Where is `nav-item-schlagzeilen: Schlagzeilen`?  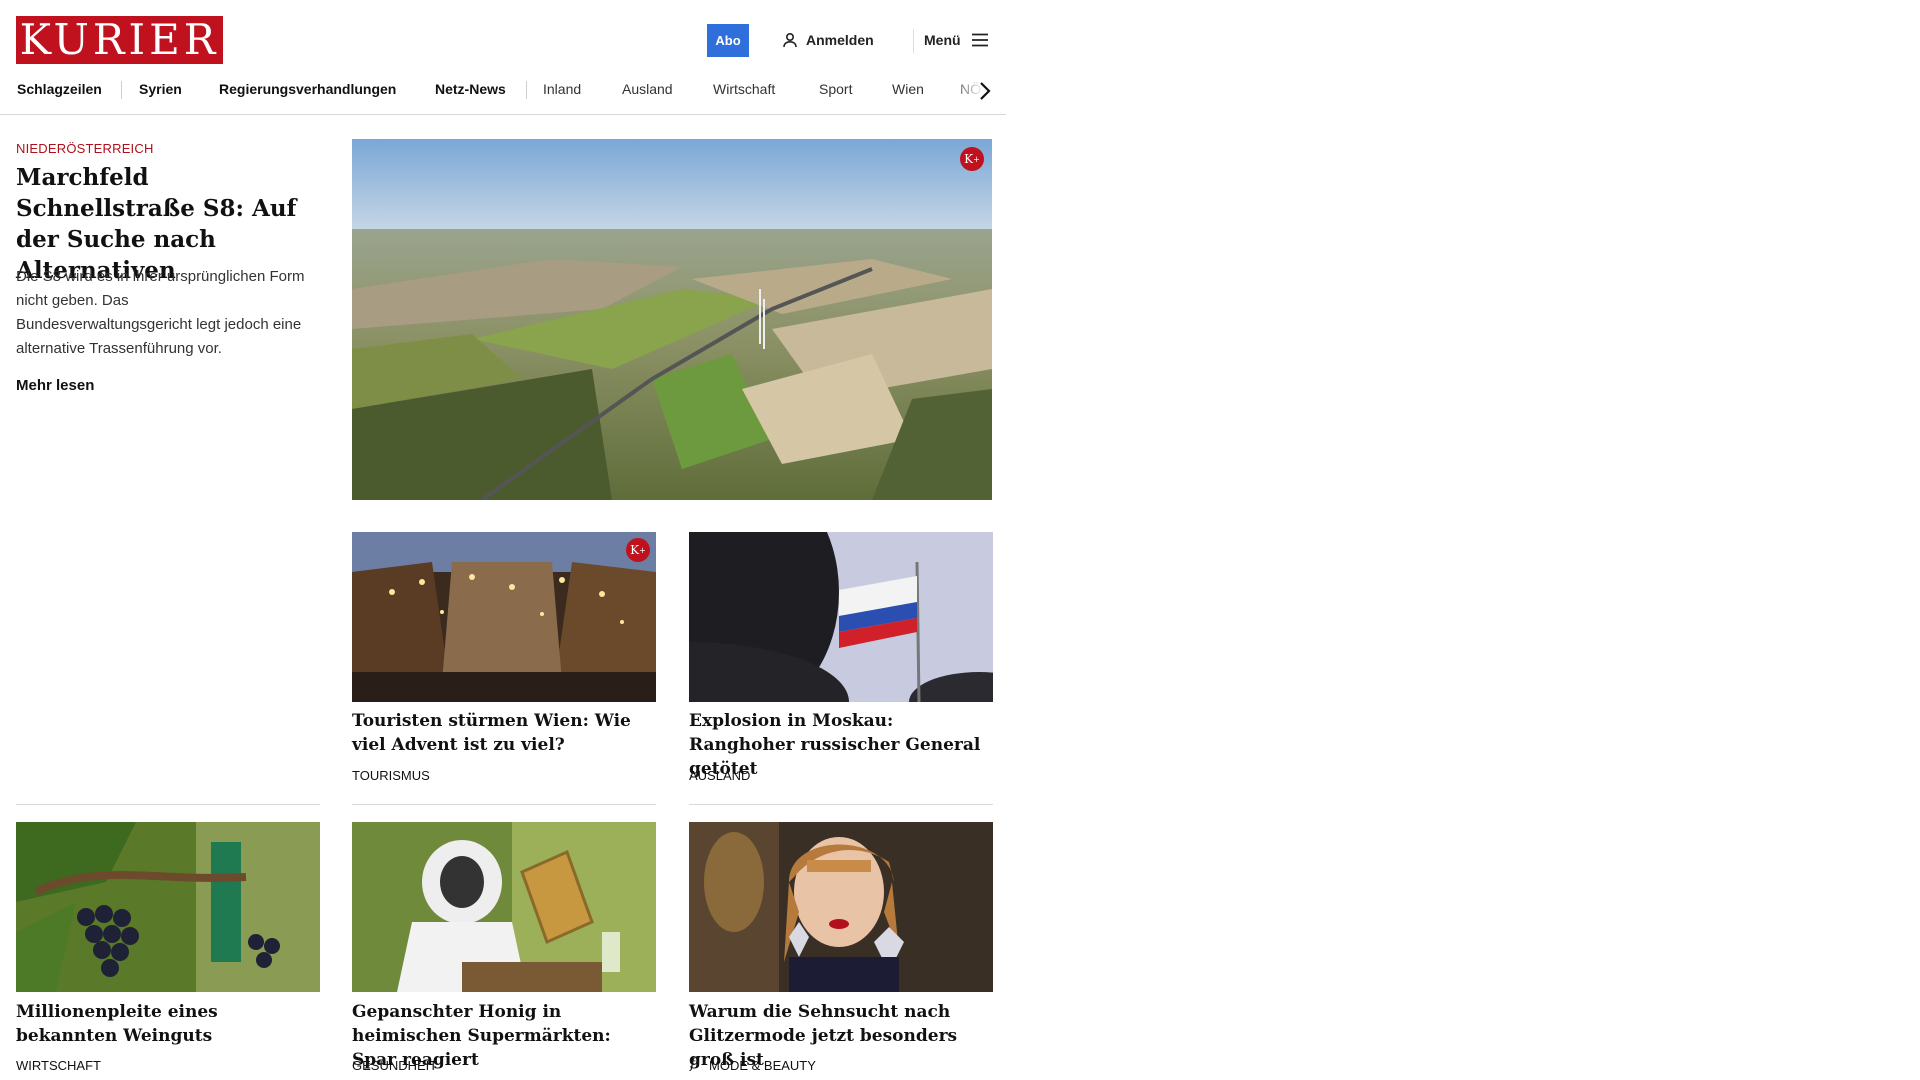
nav-item-schlagzeilen: Schlagzeilen is located at coordinates (59, 89).